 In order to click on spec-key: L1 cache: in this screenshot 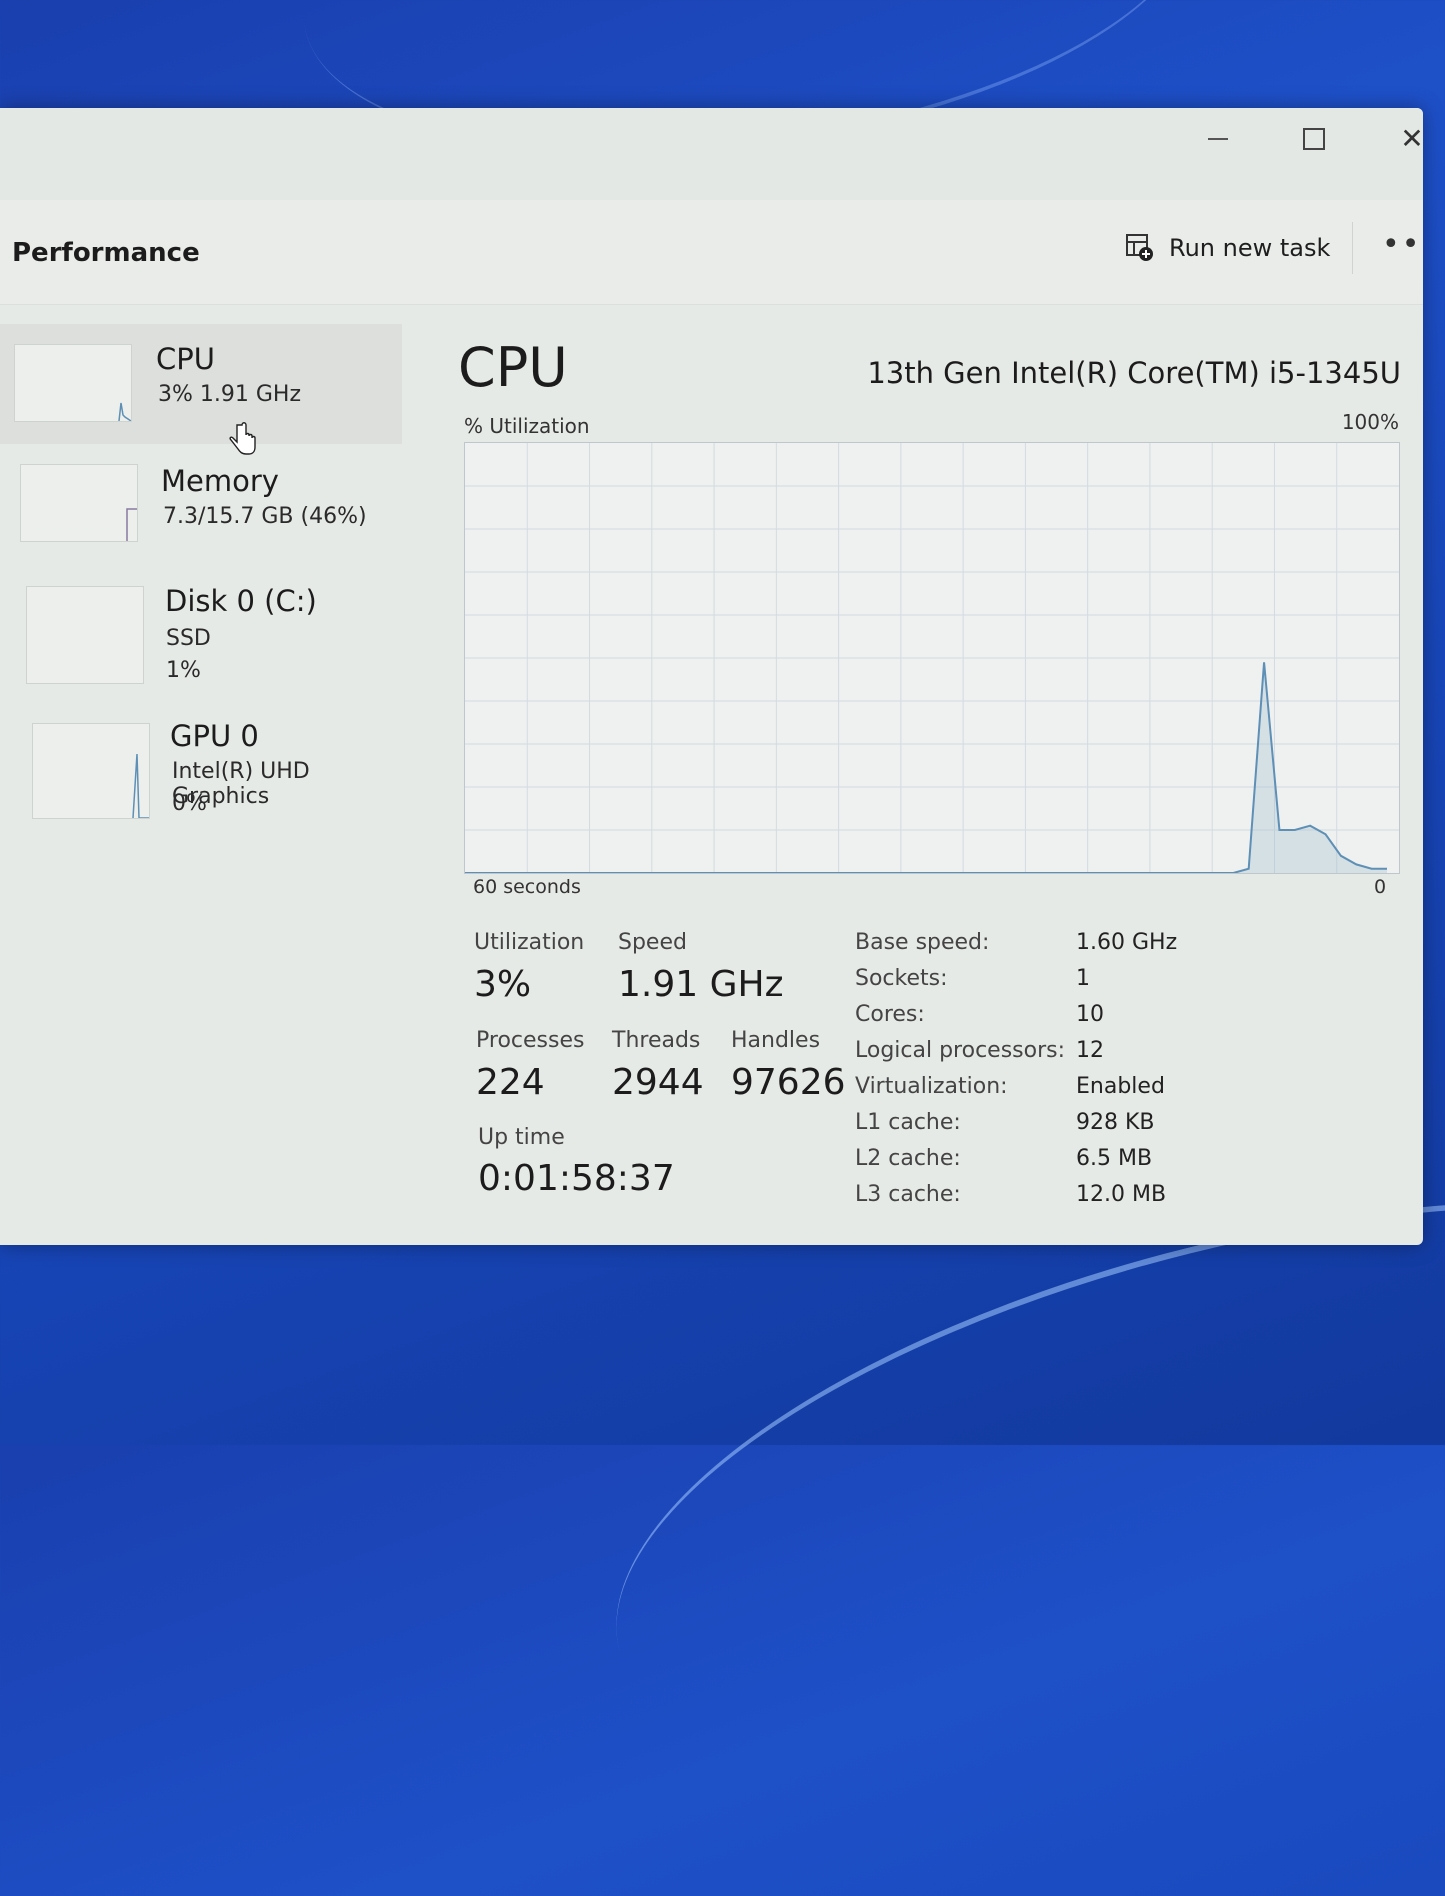, I will do `click(908, 1122)`.